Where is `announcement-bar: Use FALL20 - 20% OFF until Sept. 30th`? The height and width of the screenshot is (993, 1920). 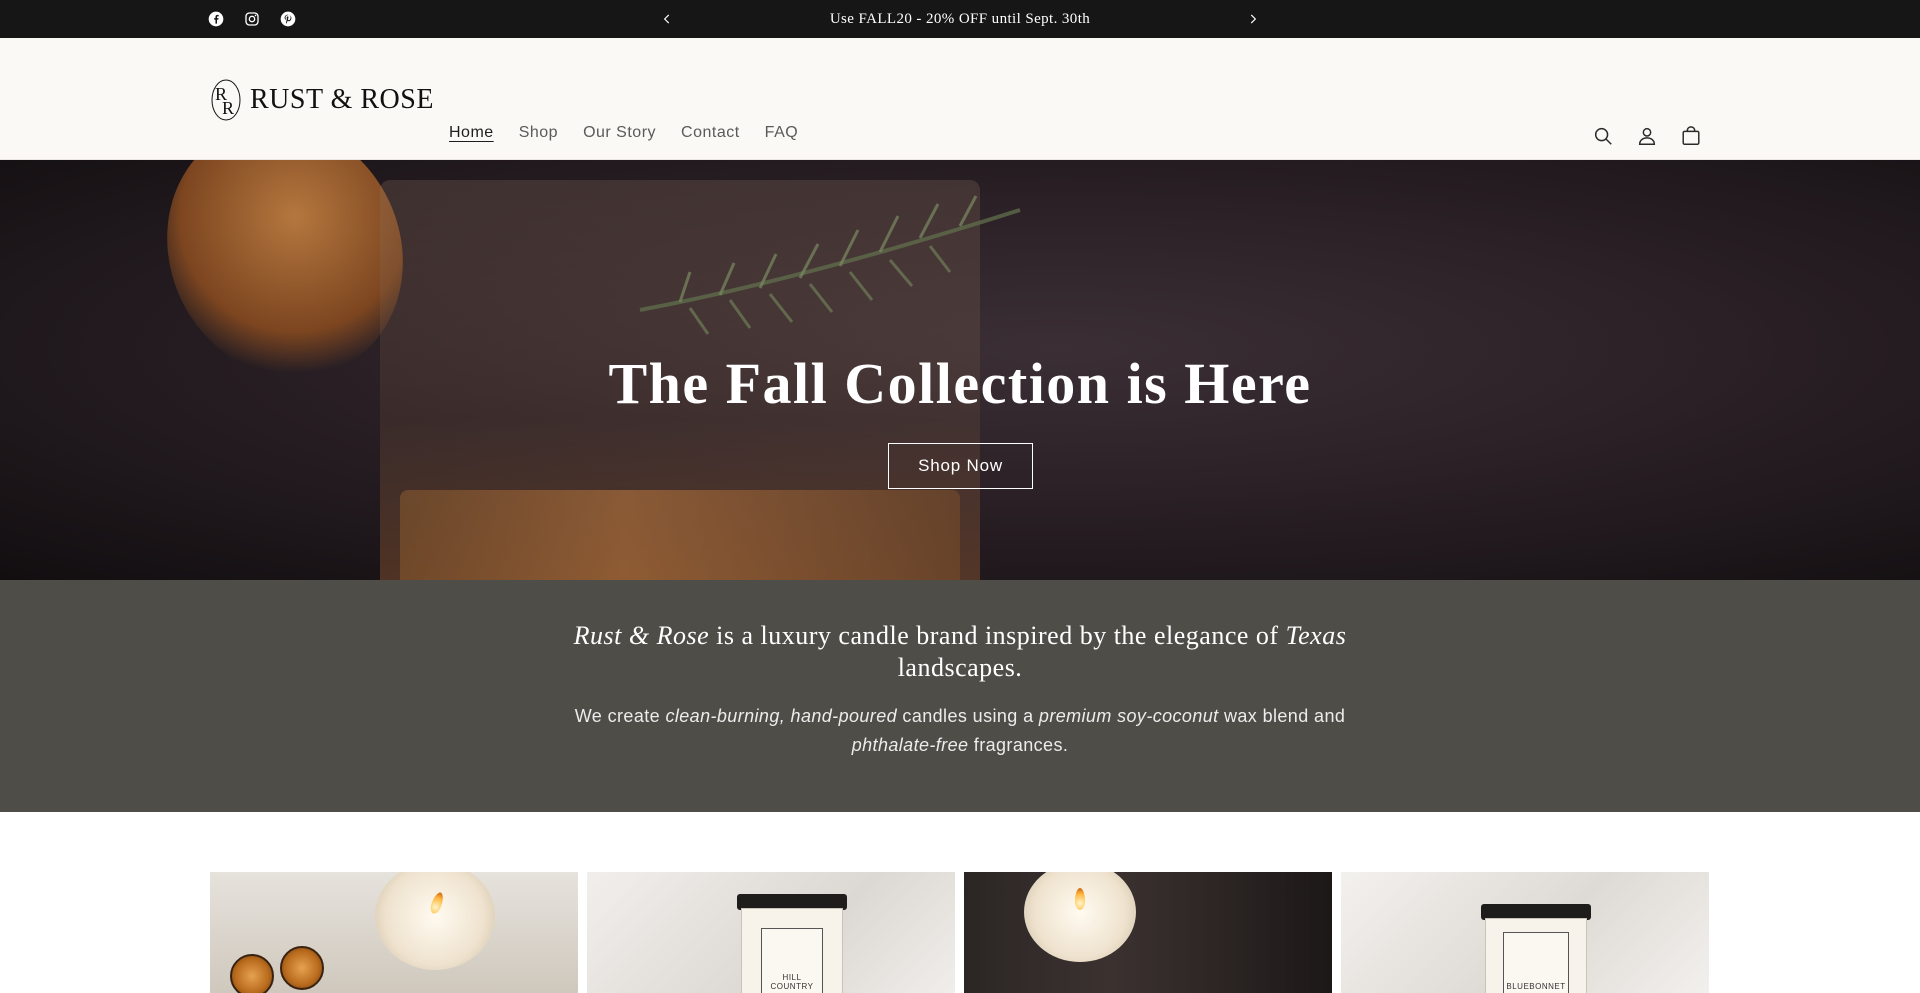
announcement-bar: Use FALL20 - 20% OFF until Sept. 30th is located at coordinates (960, 19).